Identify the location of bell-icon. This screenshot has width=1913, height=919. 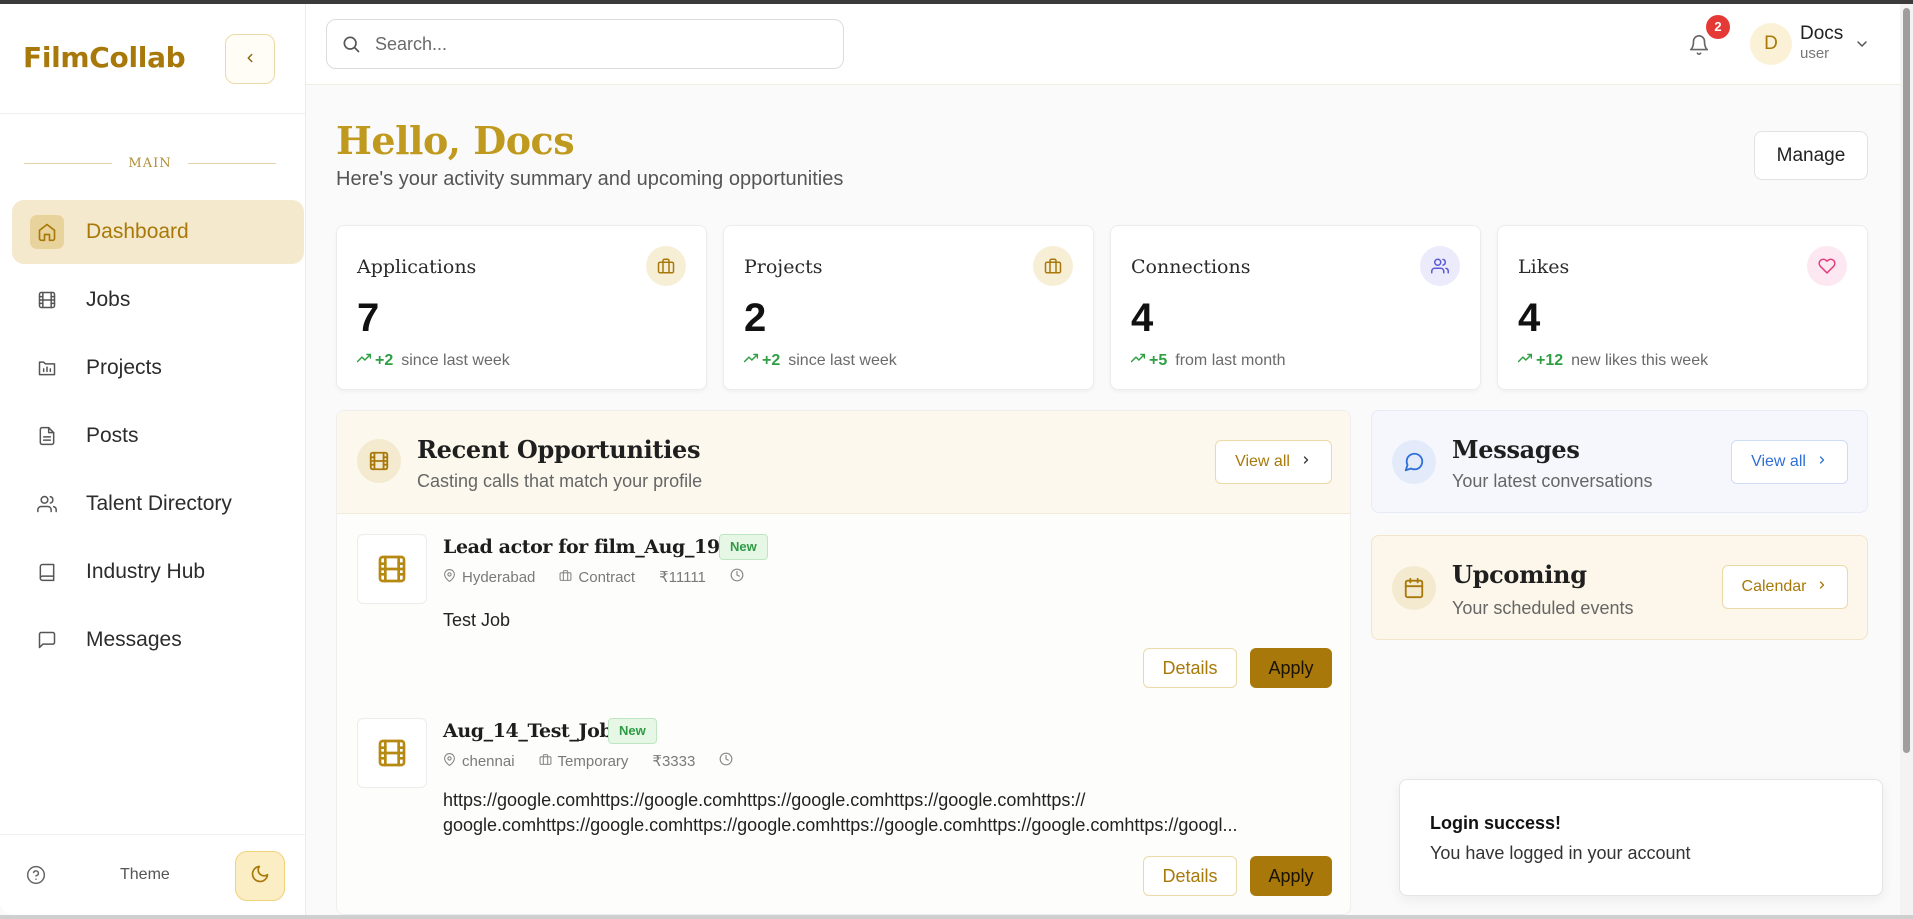
(1699, 47).